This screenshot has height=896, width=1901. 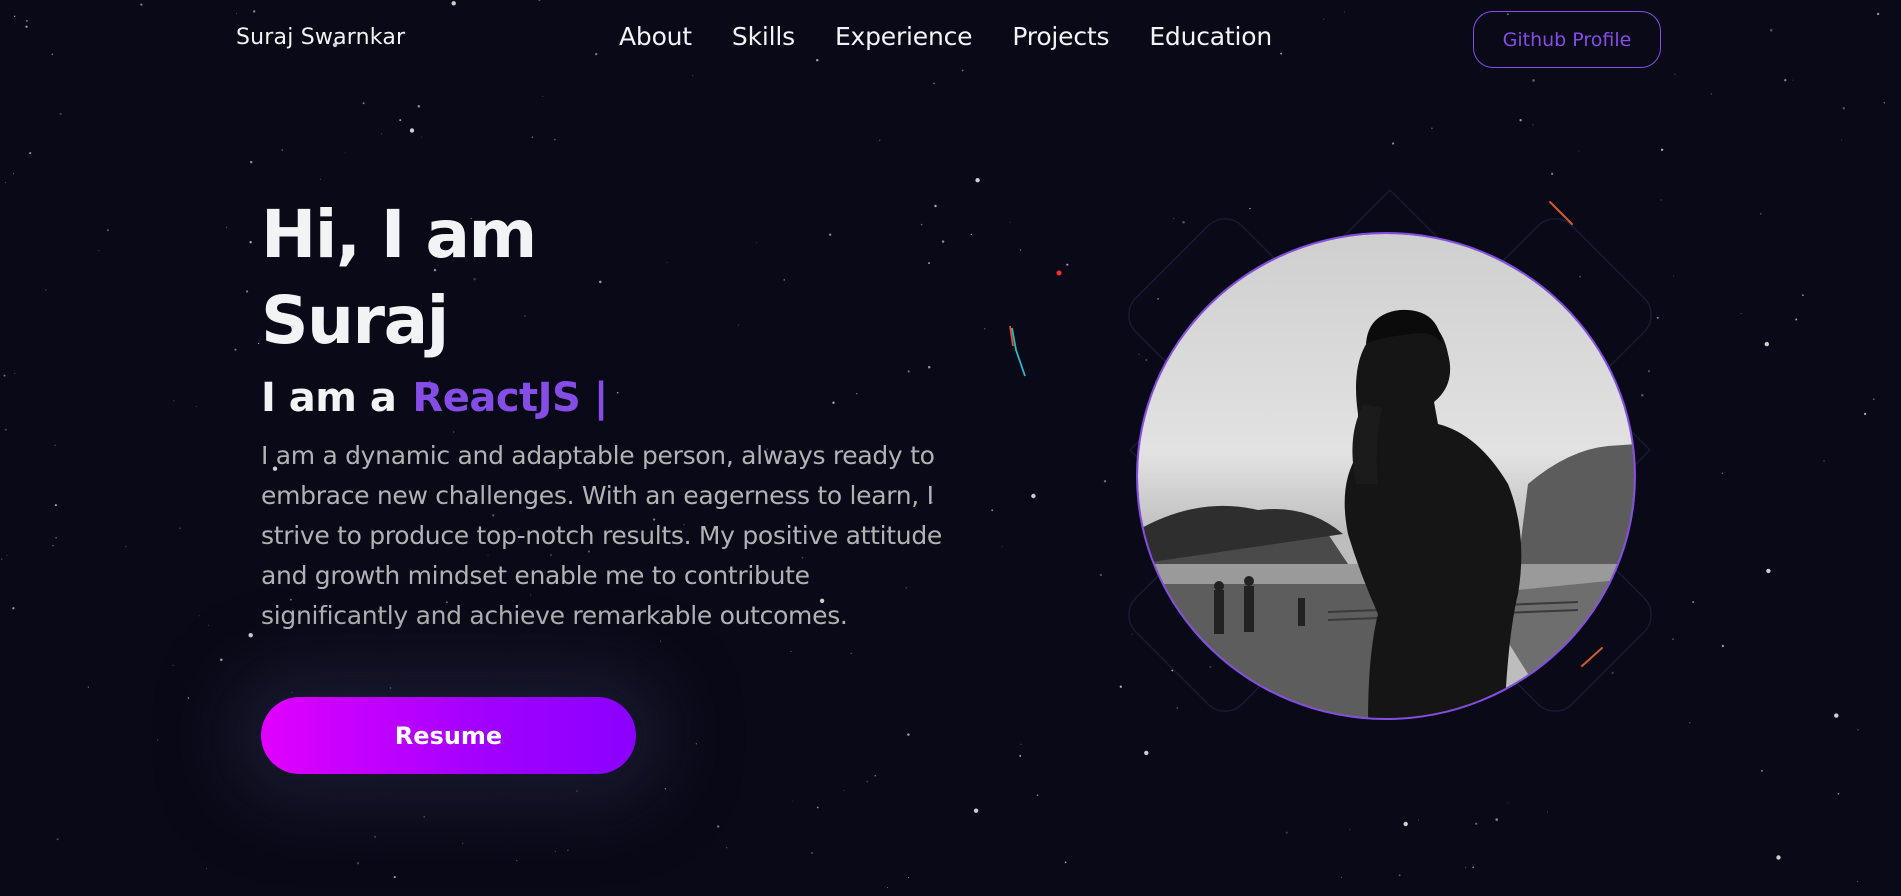 I want to click on hero-title: Hi, I am Suraj, so click(x=611, y=278).